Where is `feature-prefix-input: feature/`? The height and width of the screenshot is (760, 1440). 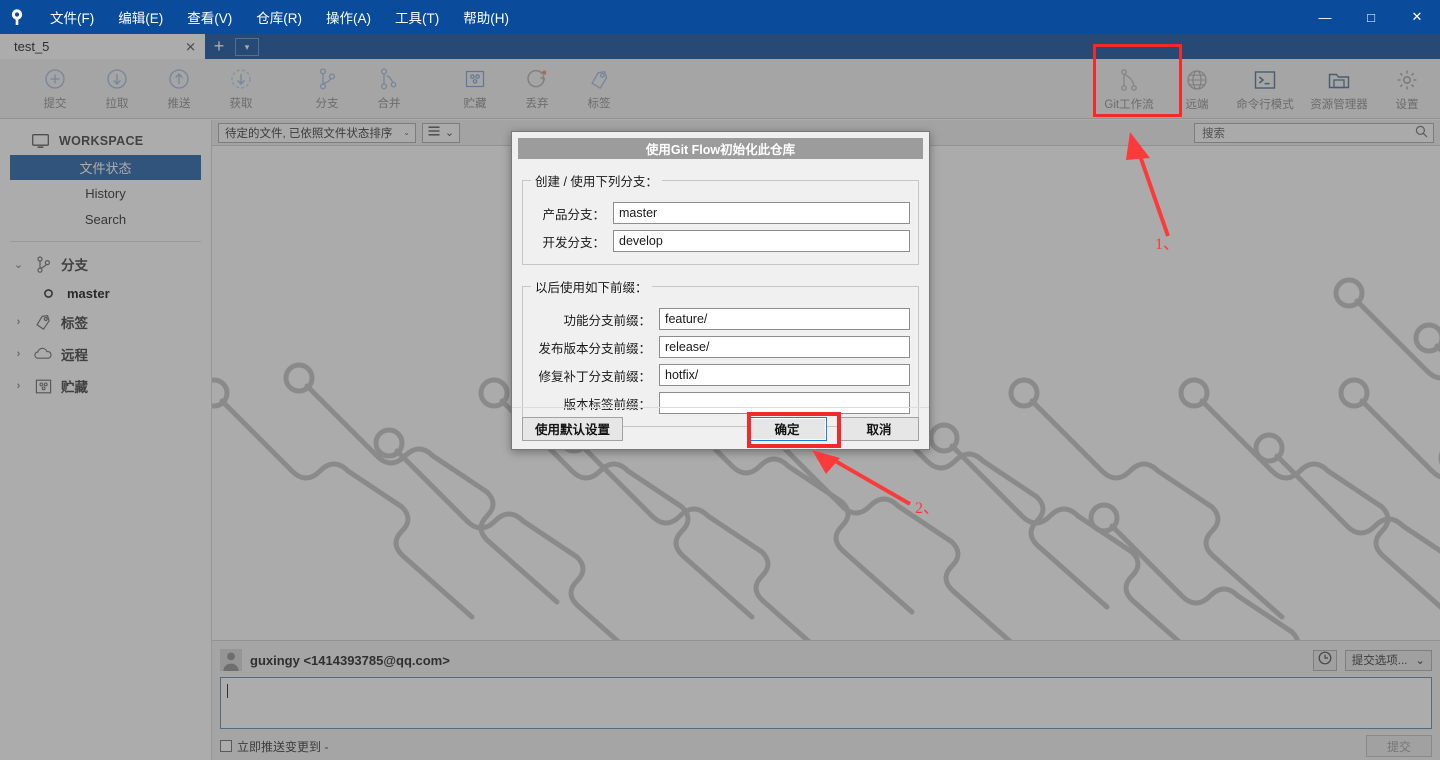
feature-prefix-input: feature/ is located at coordinates (784, 319).